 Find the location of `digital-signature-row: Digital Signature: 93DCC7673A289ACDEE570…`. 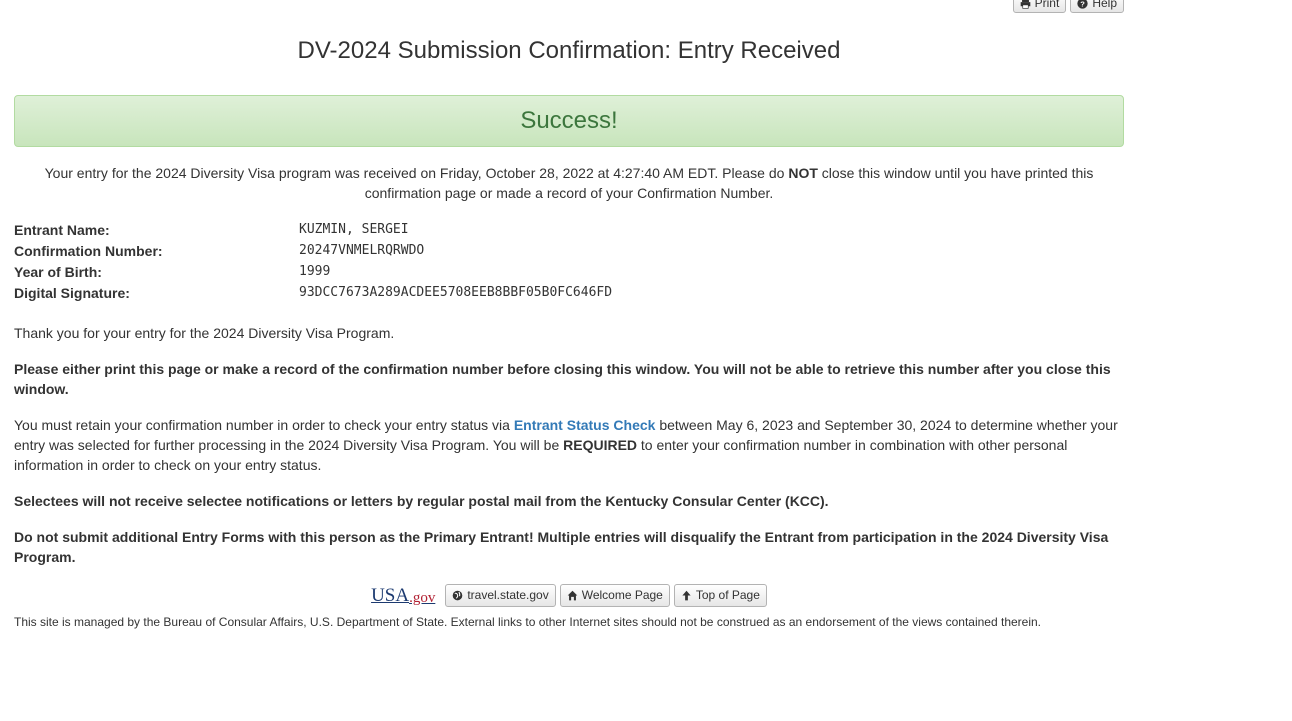

digital-signature-row: Digital Signature: 93DCC7673A289ACDEE570… is located at coordinates (569, 292).